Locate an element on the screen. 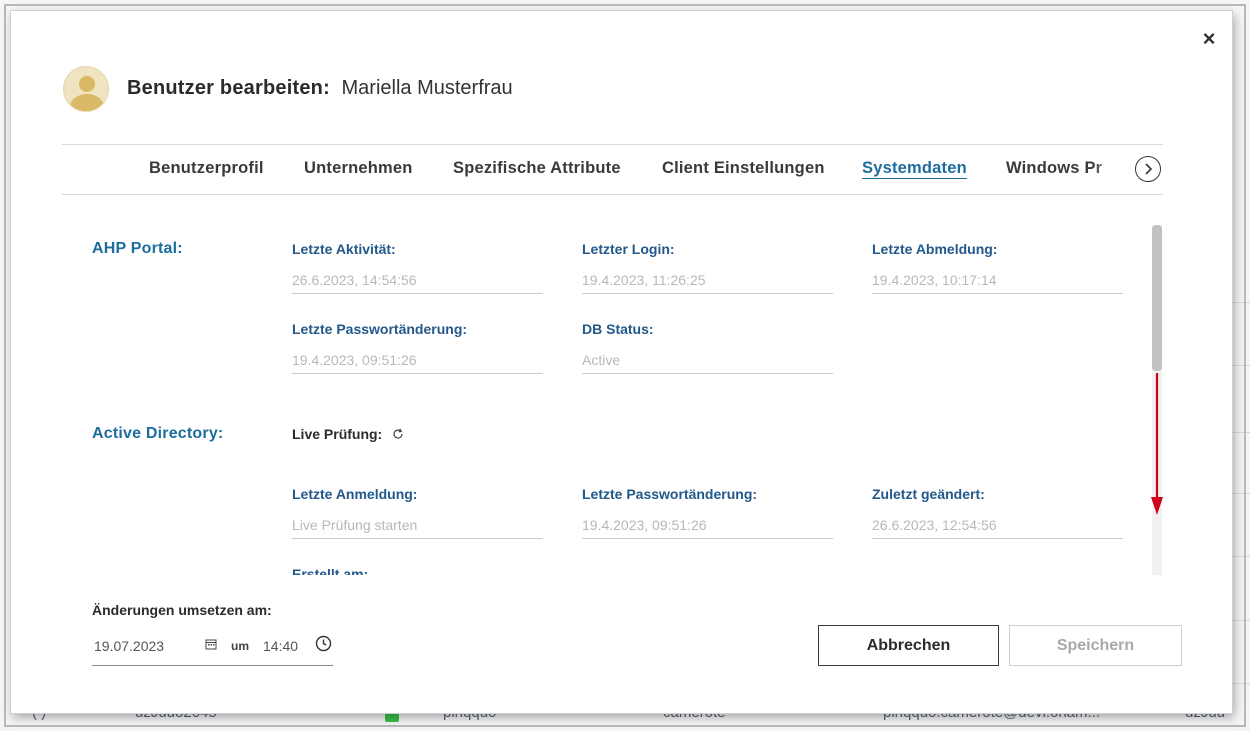  down-arrow-annotation is located at coordinates (1157, 444).